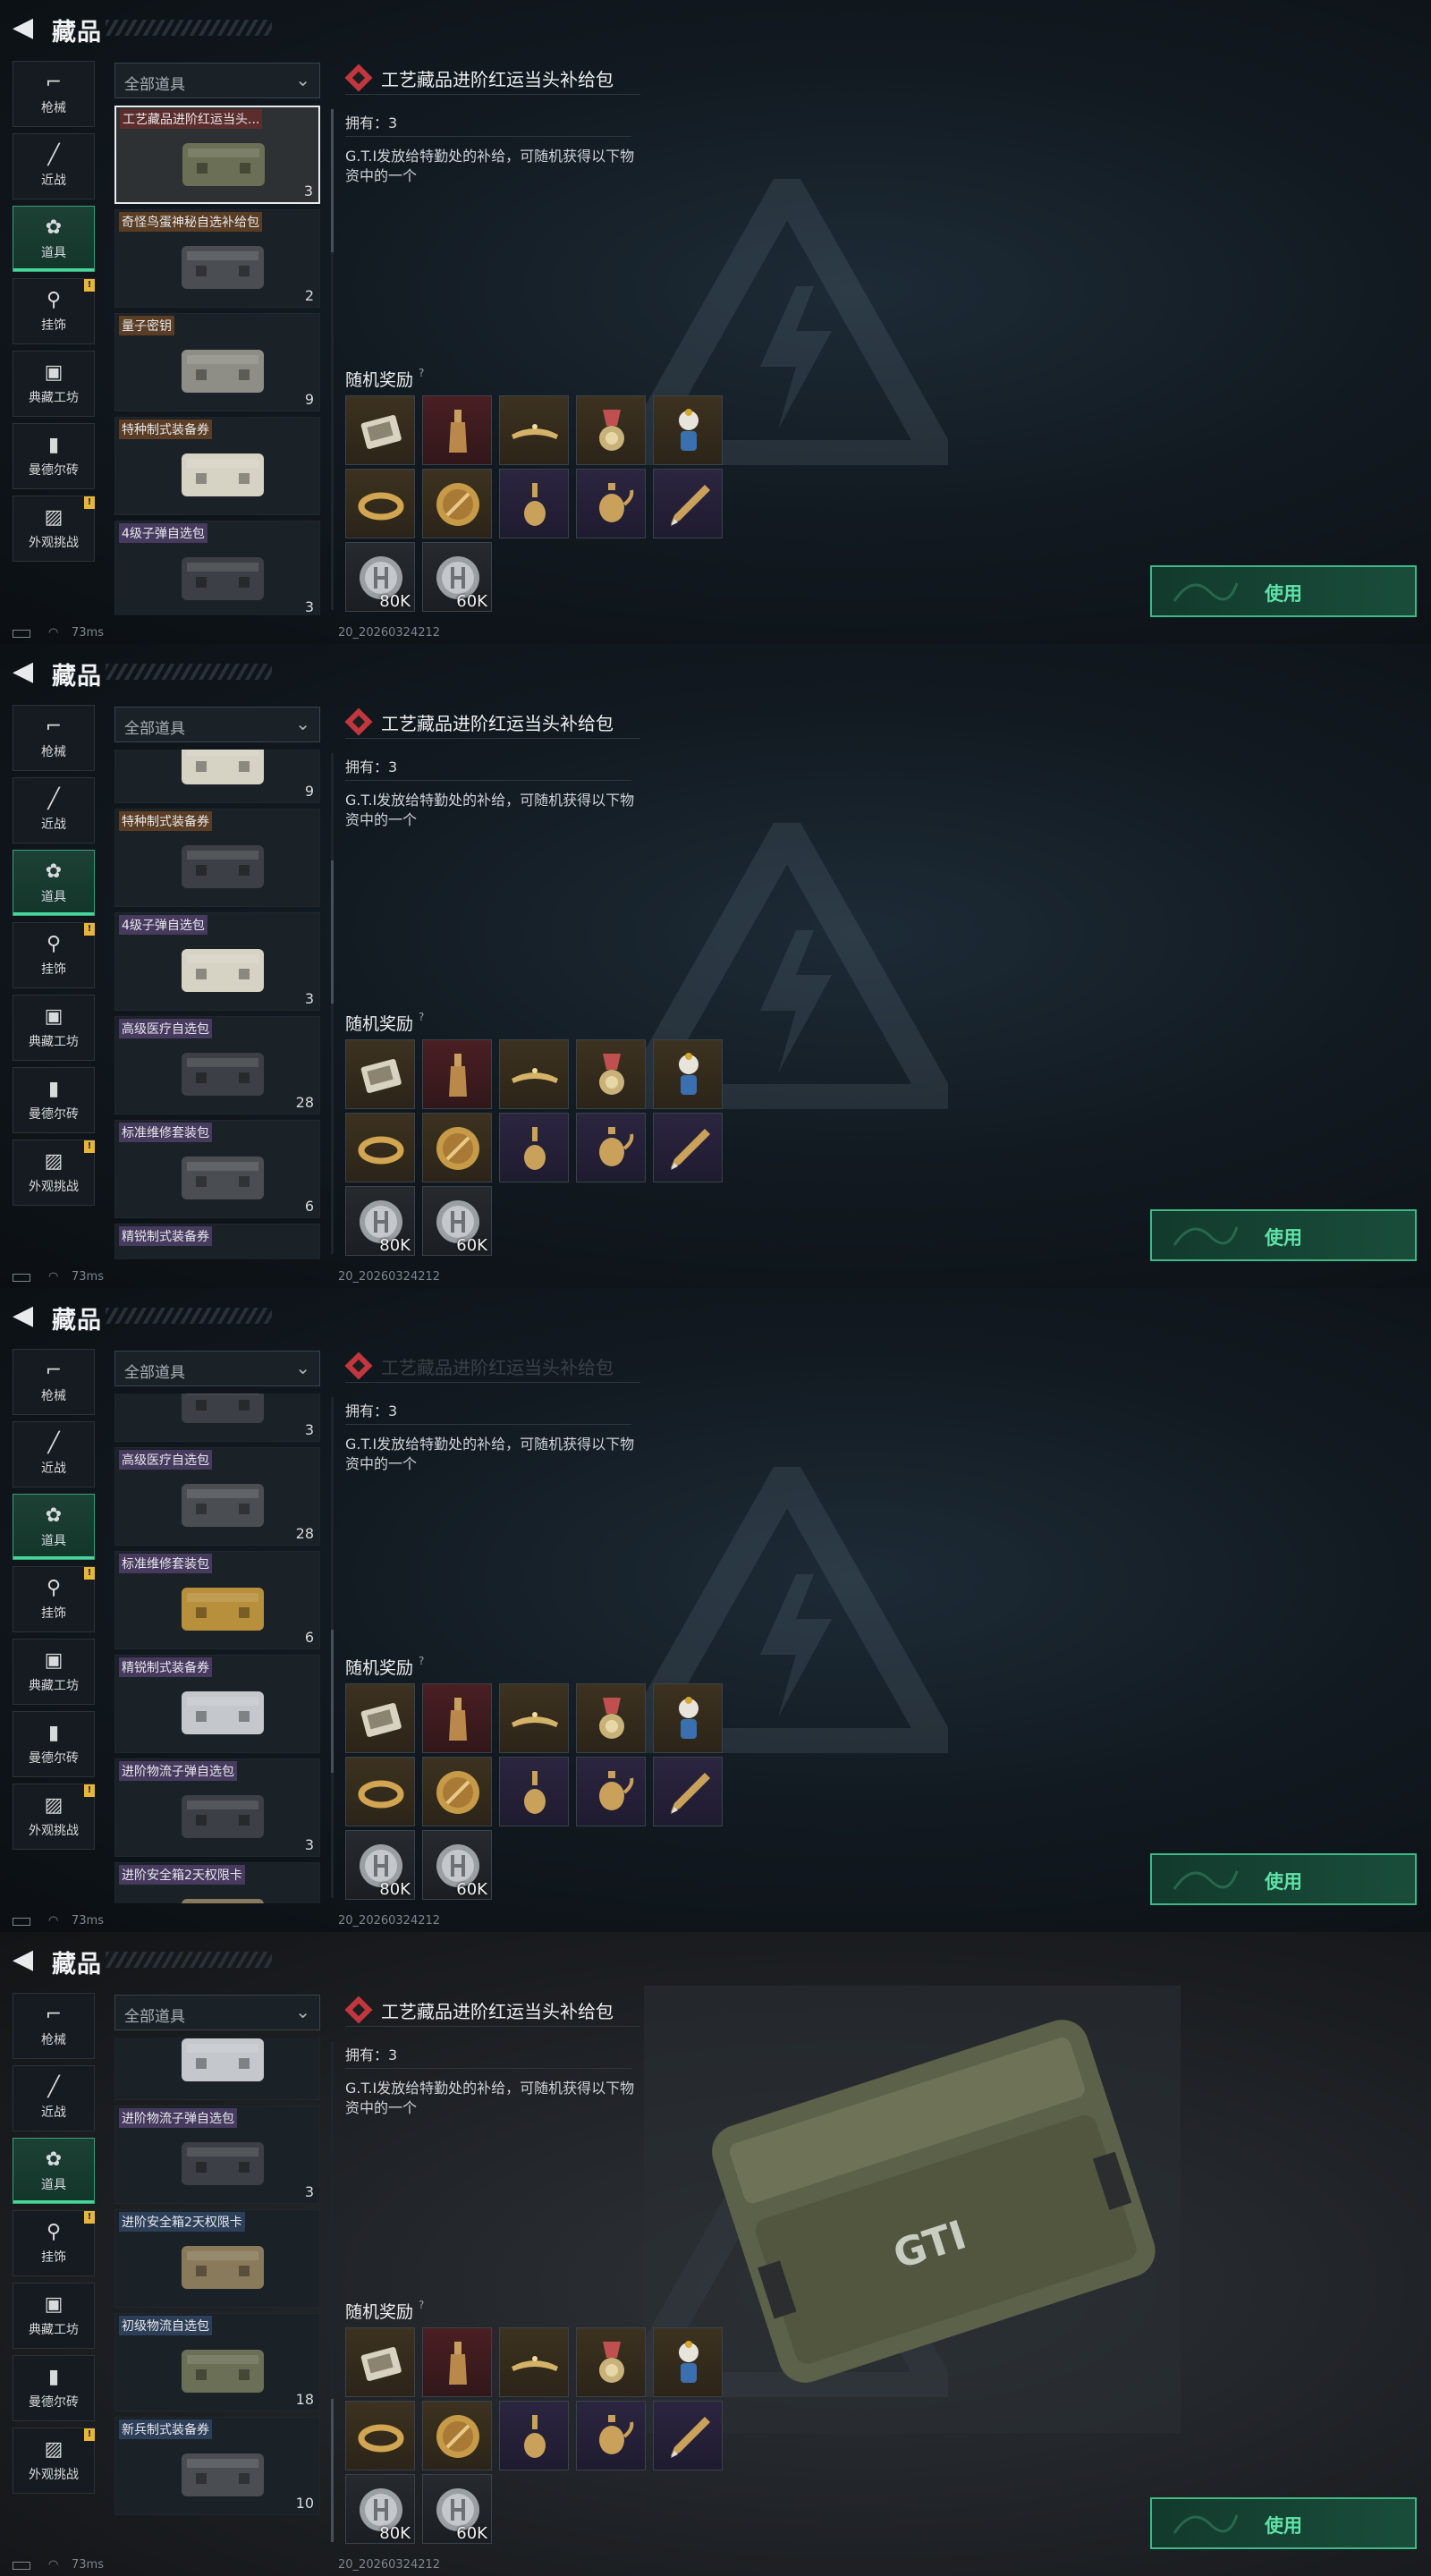 The width and height of the screenshot is (1431, 2576). What do you see at coordinates (217, 1418) in the screenshot?
I see `item-card: 3` at bounding box center [217, 1418].